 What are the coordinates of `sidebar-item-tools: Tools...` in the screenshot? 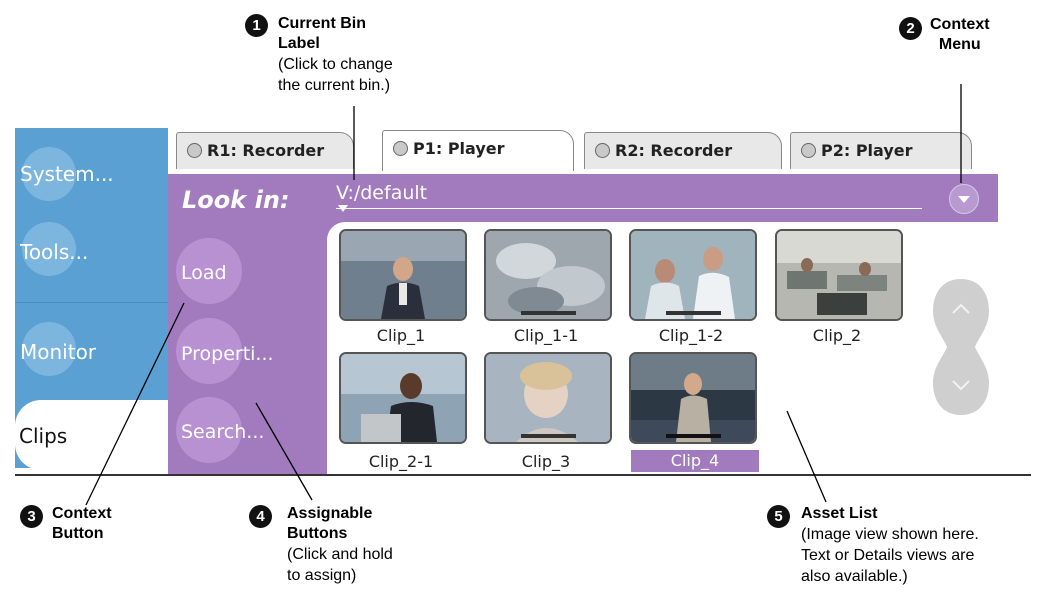 It's located at (54, 252).